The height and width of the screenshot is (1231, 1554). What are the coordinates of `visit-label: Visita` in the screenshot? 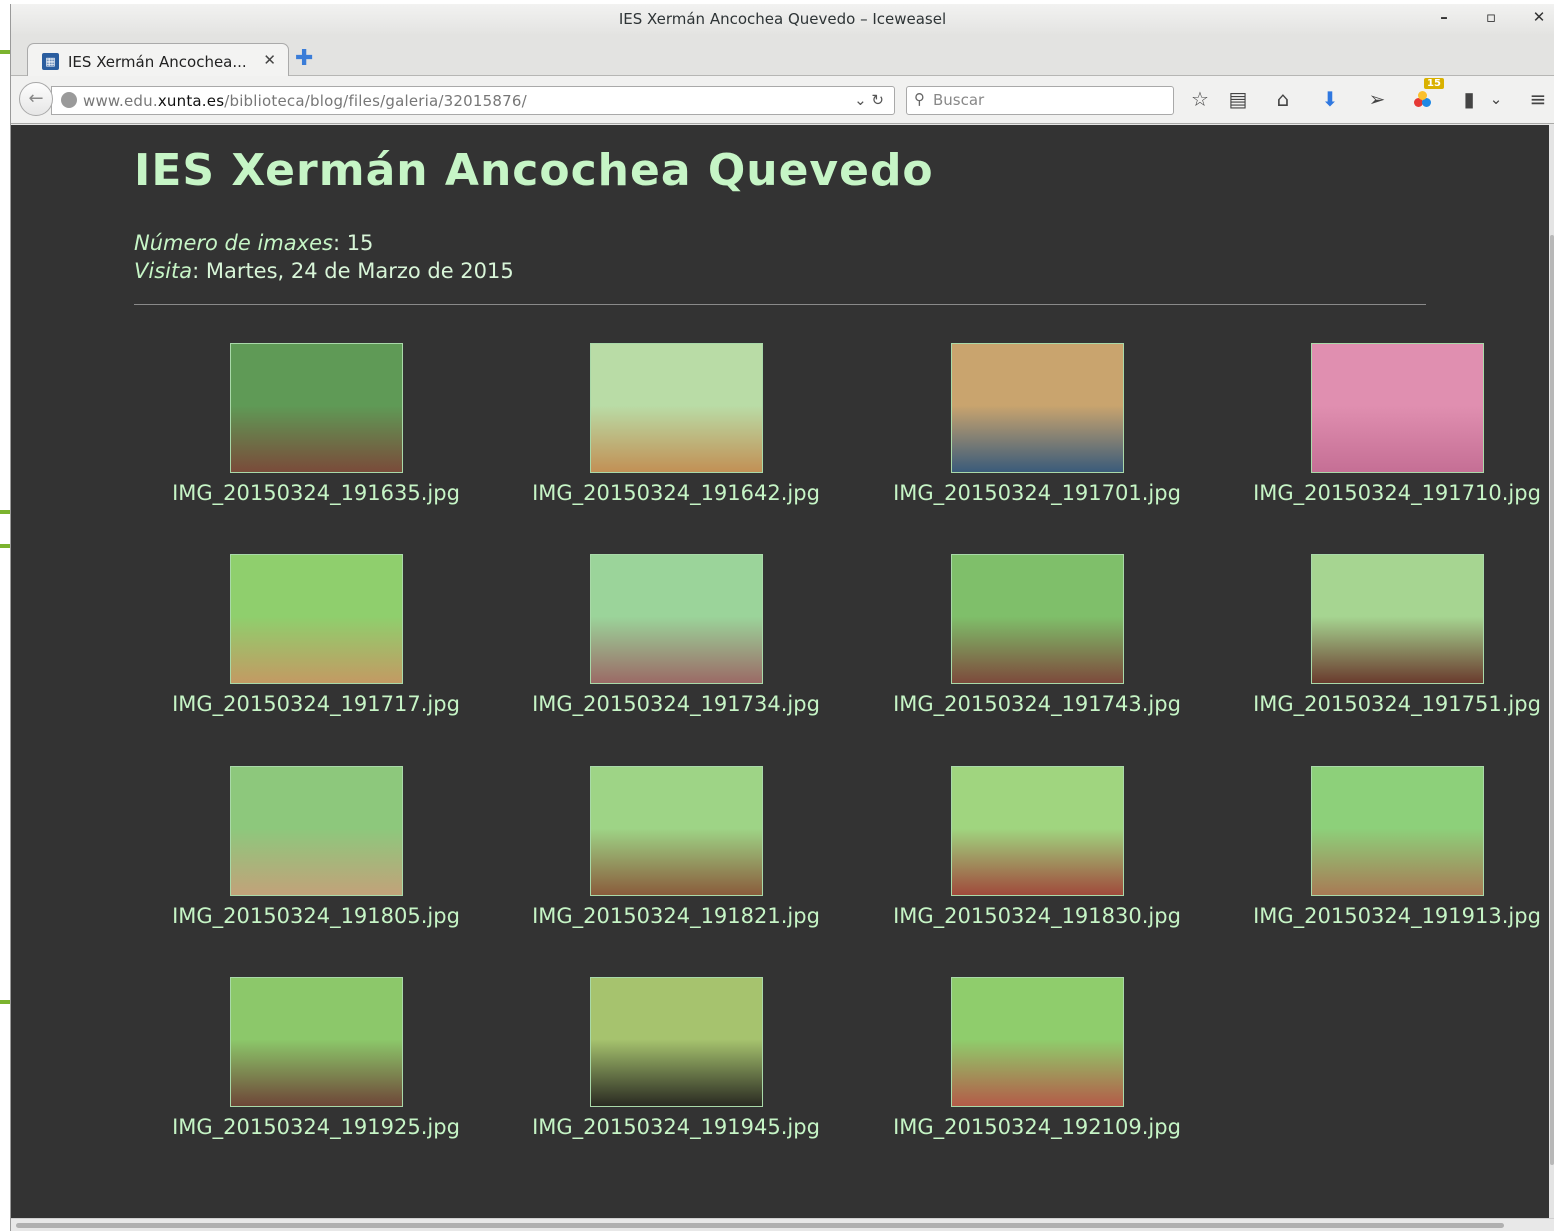 It's located at (163, 271).